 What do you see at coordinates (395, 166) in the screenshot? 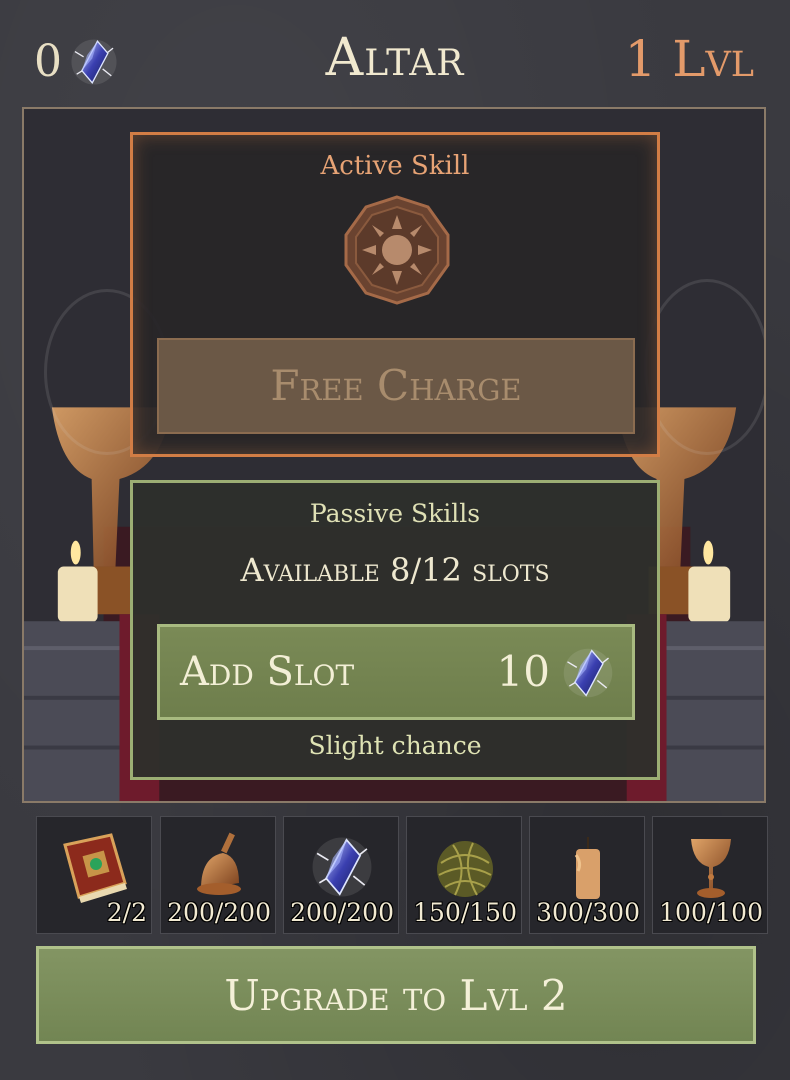
I see `active-skill-heading: Active Skill` at bounding box center [395, 166].